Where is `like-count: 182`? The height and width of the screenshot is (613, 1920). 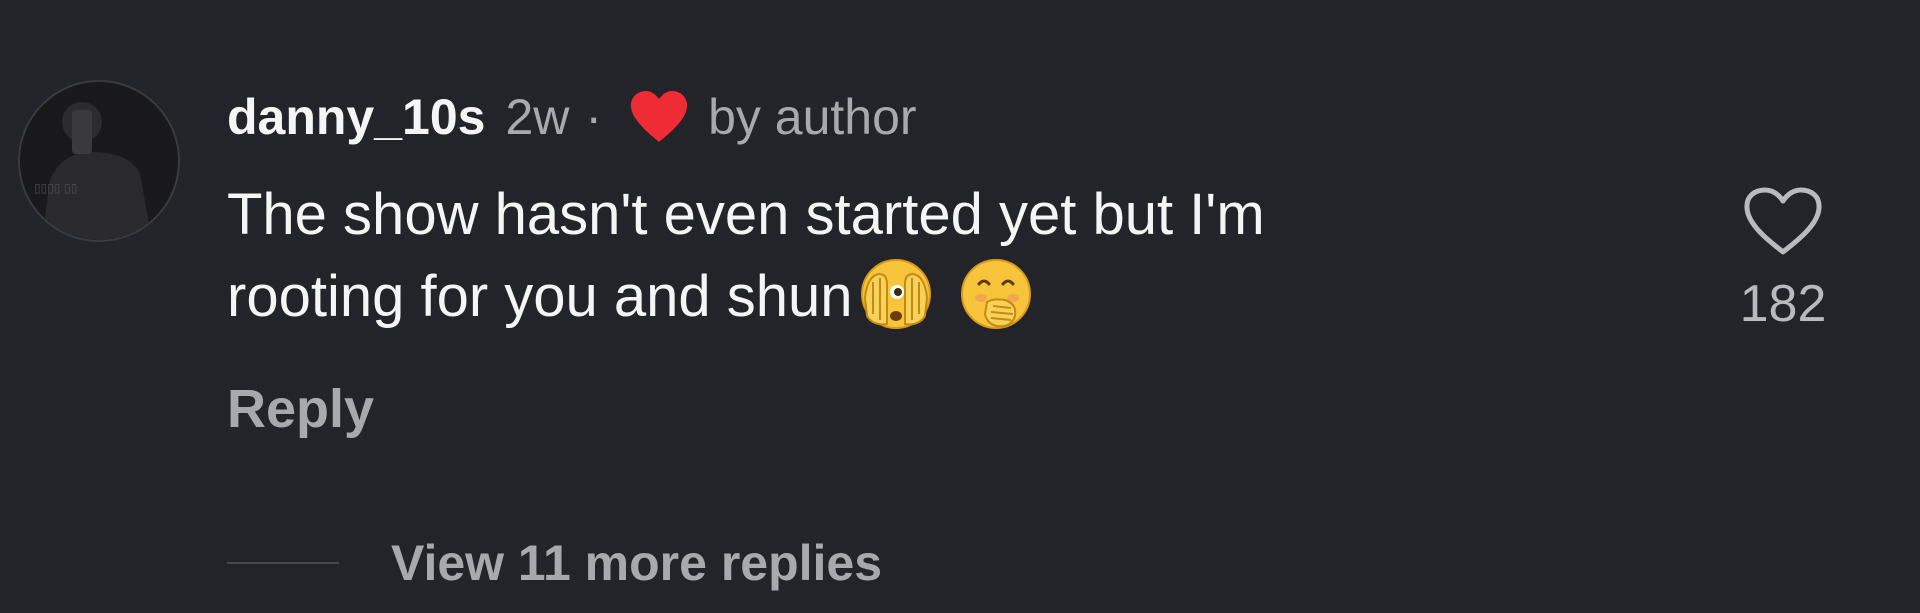
like-count: 182 is located at coordinates (1783, 304).